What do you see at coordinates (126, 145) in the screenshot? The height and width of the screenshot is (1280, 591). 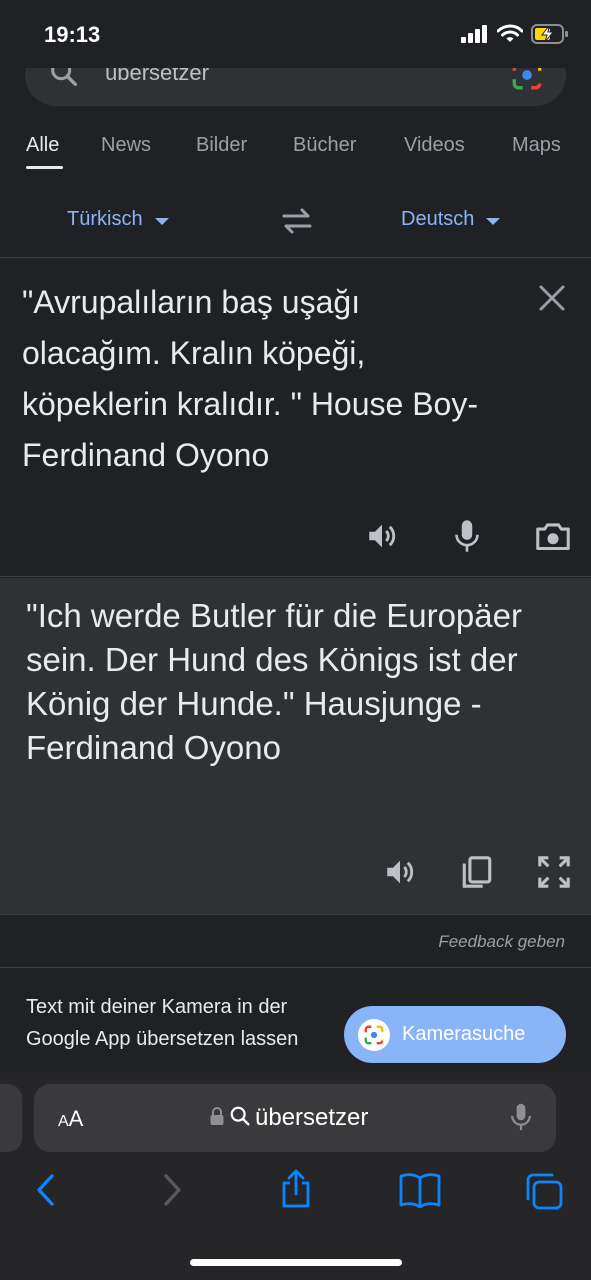 I see `tab-news: News` at bounding box center [126, 145].